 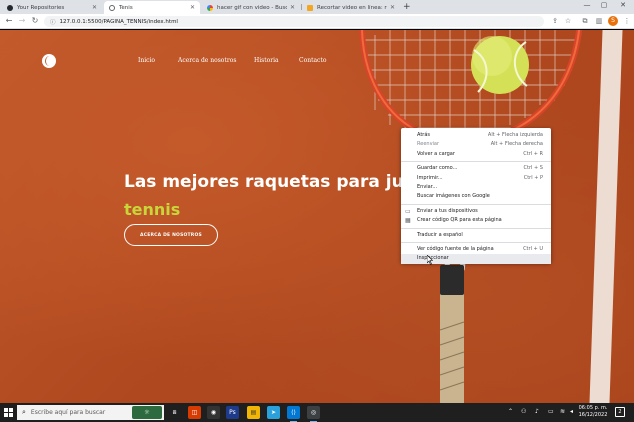 I want to click on tab-title: Your Repositories, so click(x=41, y=7).